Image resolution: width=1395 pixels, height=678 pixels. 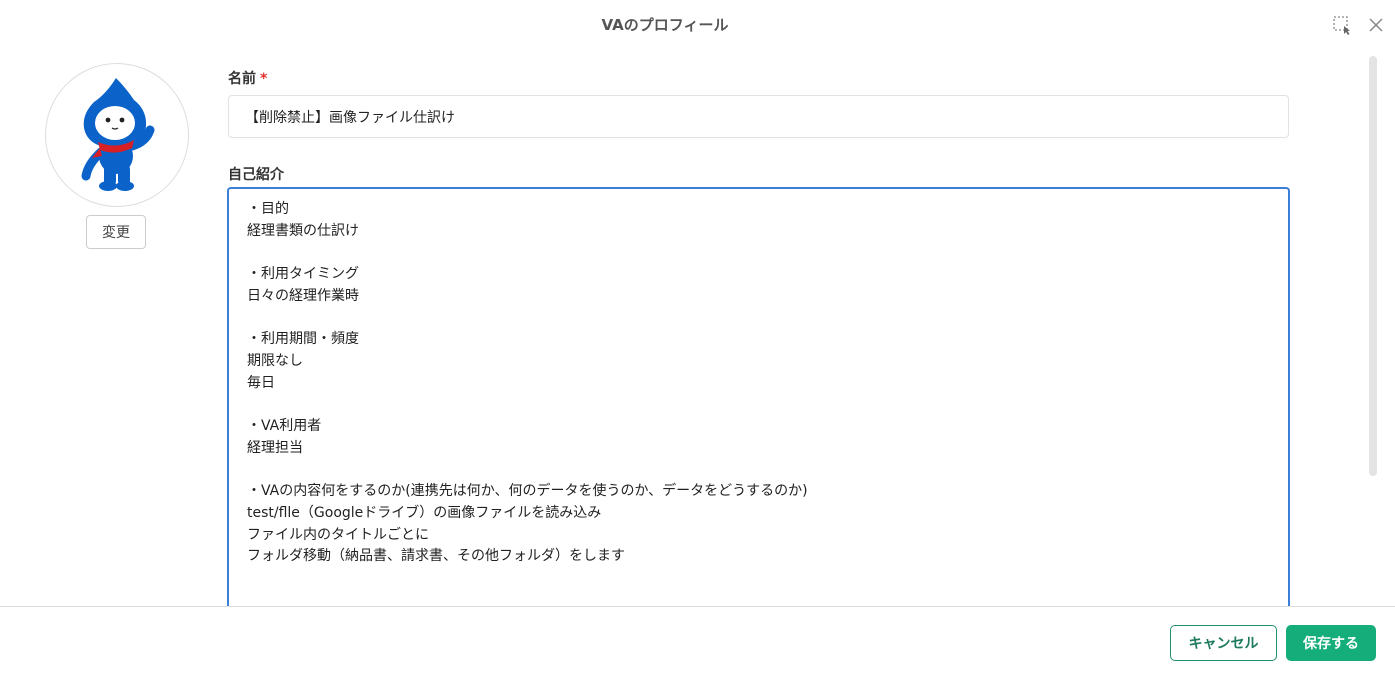 I want to click on cancel-button: キャンセル, so click(x=1223, y=643).